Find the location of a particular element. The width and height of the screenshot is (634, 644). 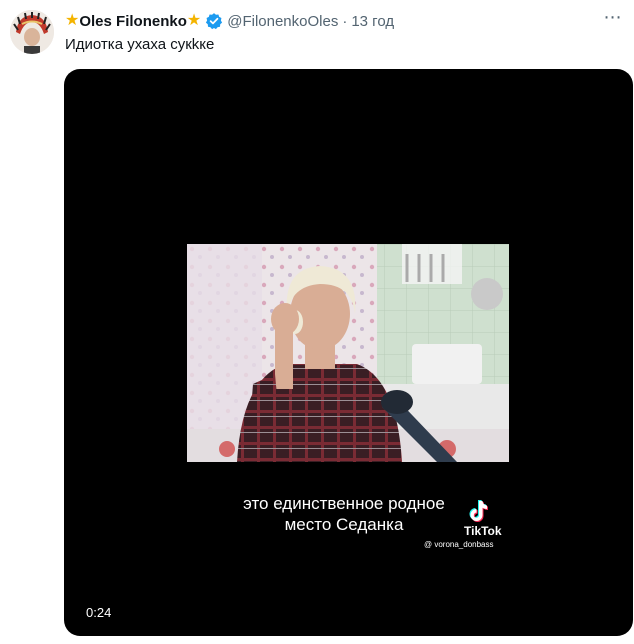

caption-line: это единственное родное is located at coordinates (344, 503).